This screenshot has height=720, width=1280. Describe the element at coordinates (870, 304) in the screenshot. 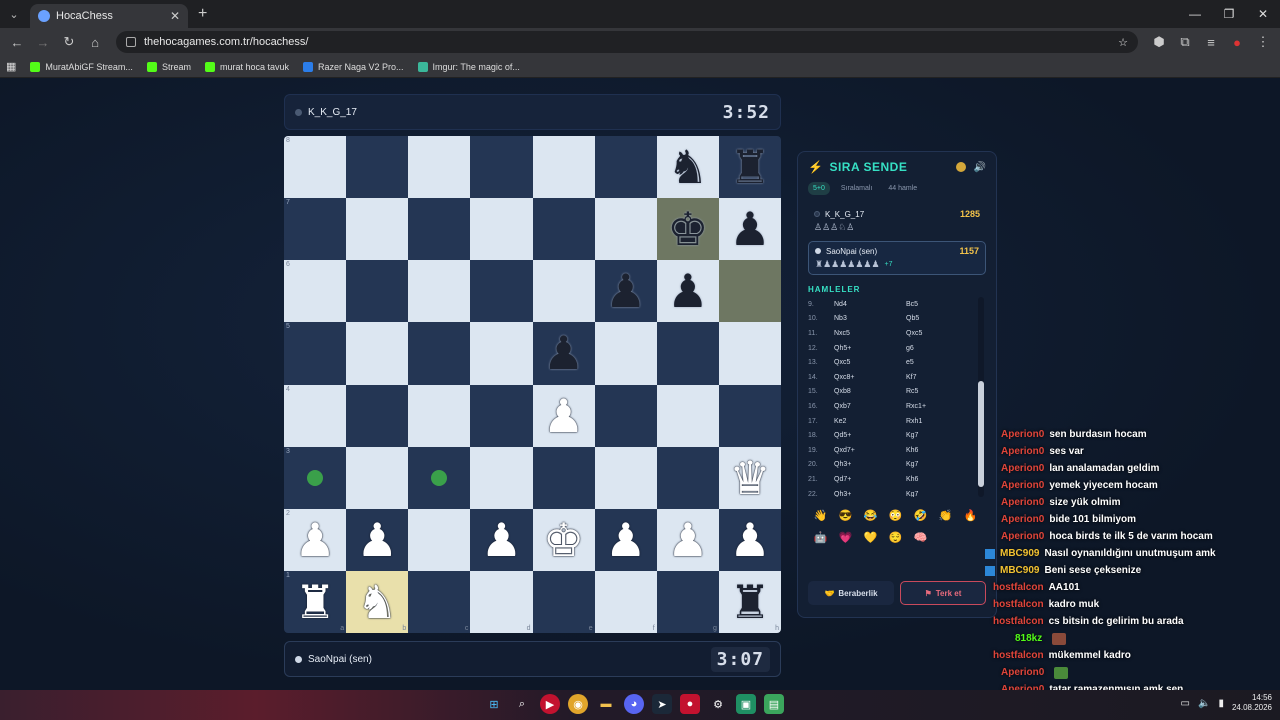

I see `white-move: Nd4` at that location.